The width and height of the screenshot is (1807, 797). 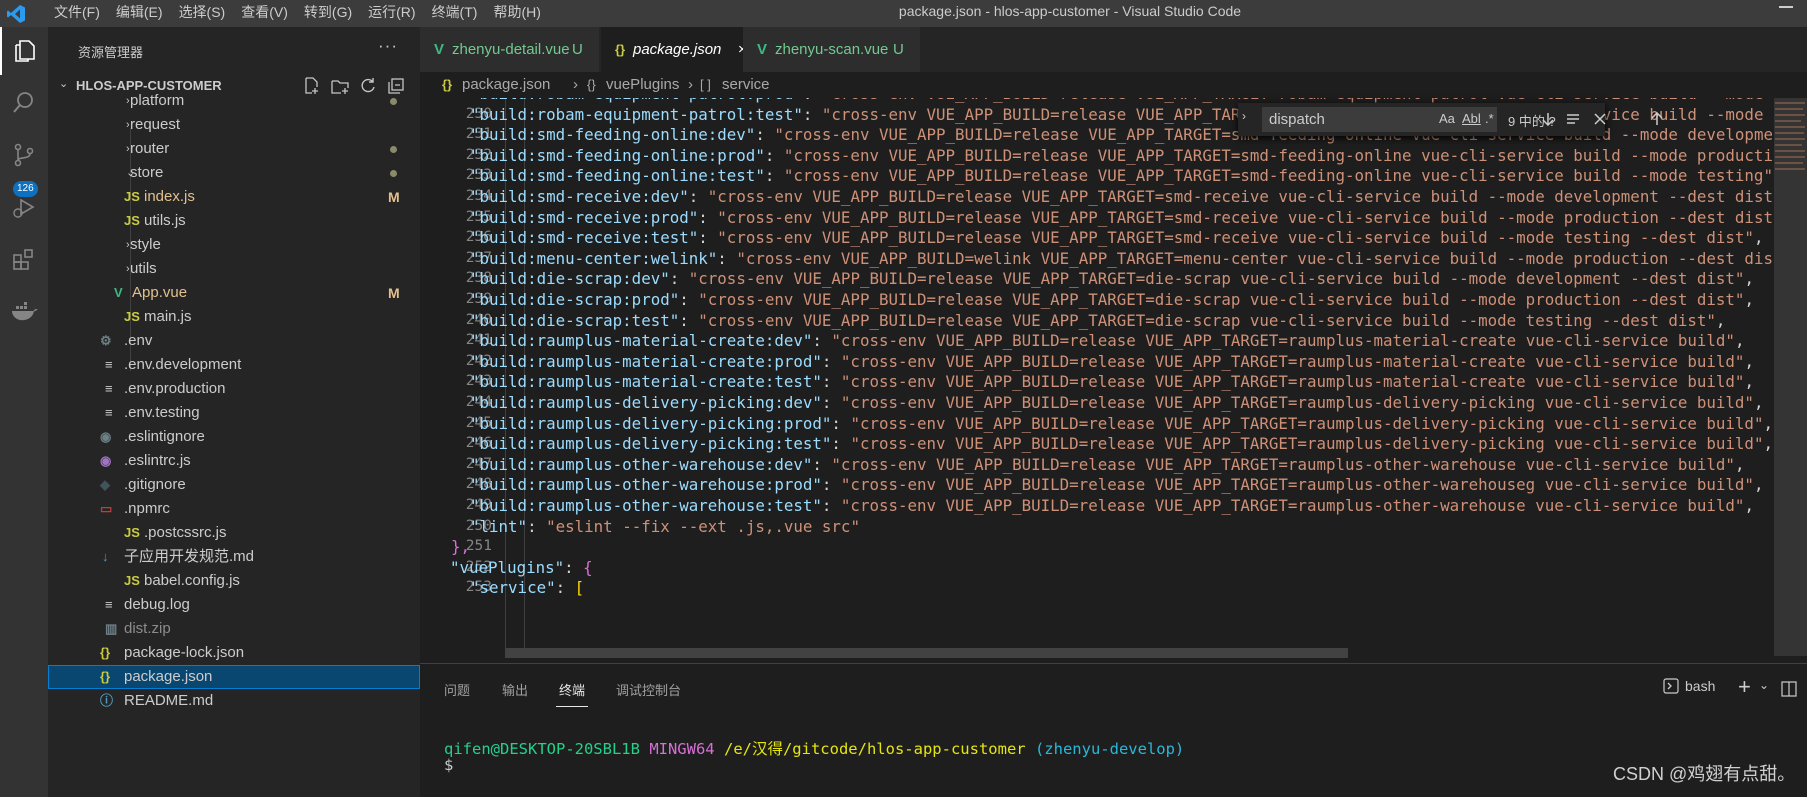 What do you see at coordinates (746, 85) in the screenshot?
I see `breadcrumb-node-service: service` at bounding box center [746, 85].